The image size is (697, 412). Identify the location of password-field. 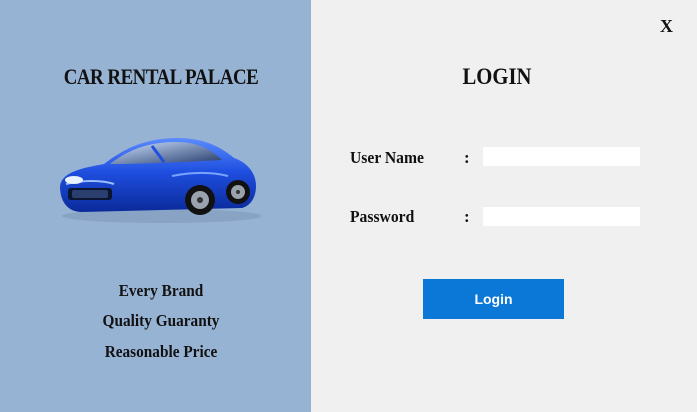
(561, 216).